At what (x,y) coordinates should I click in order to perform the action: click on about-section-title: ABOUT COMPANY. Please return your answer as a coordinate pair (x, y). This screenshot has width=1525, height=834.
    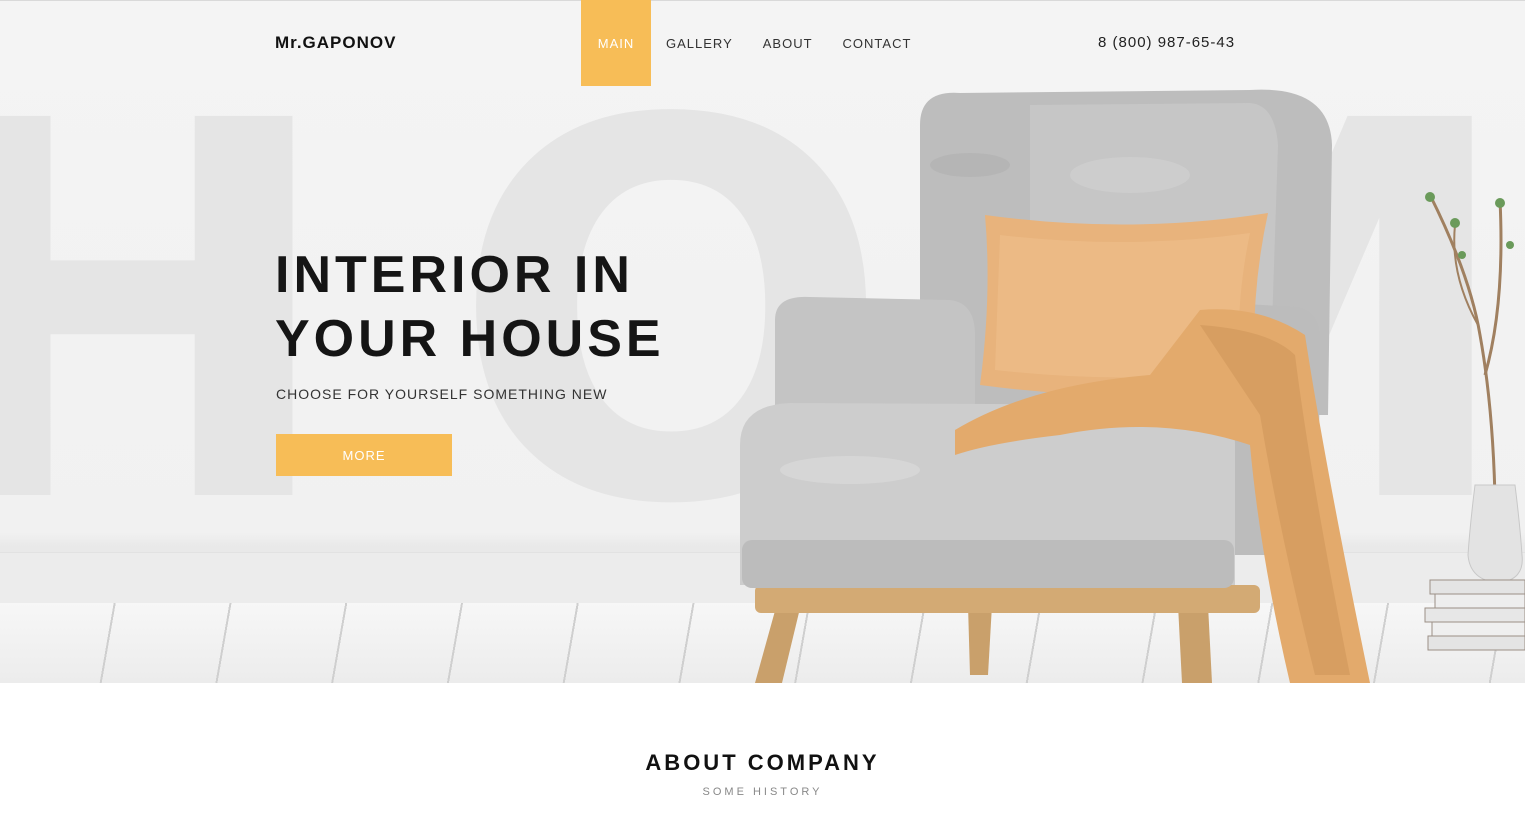
    Looking at the image, I should click on (762, 762).